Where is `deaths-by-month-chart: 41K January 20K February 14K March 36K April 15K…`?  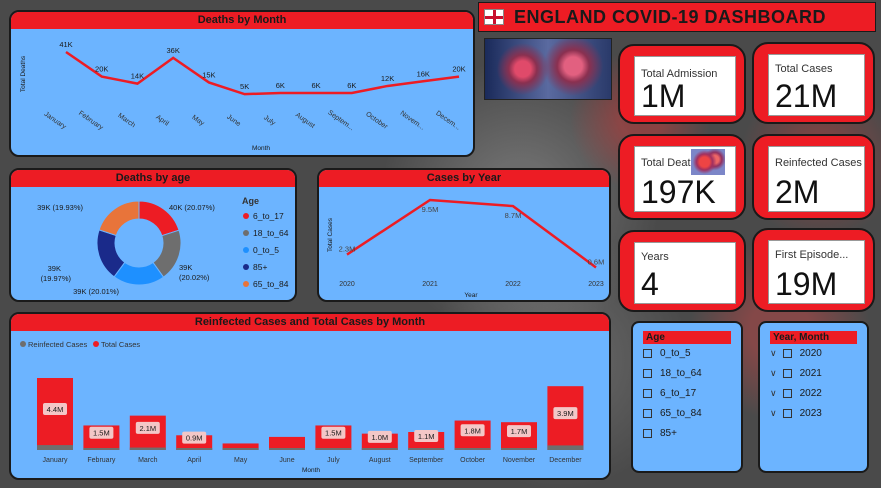 deaths-by-month-chart: 41K January 20K February 14K March 36K April 15K… is located at coordinates (243, 96).